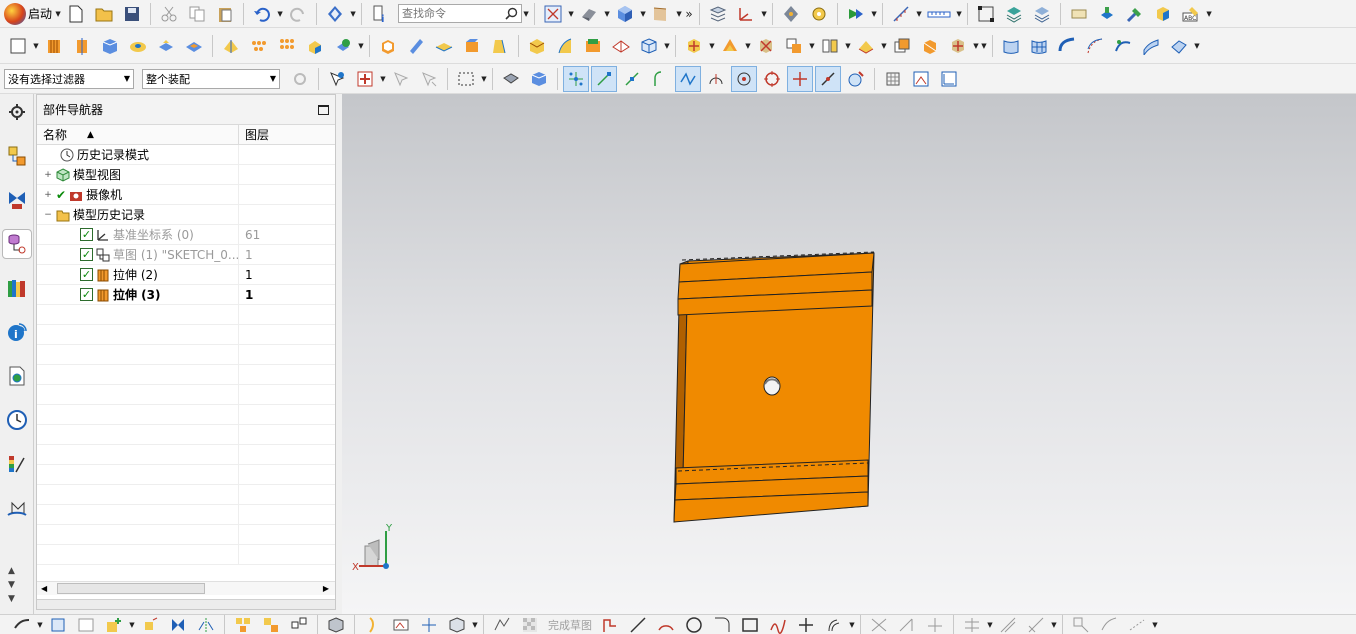 The image size is (1356, 634). What do you see at coordinates (114, 625) in the screenshot?
I see `add-component-button` at bounding box center [114, 625].